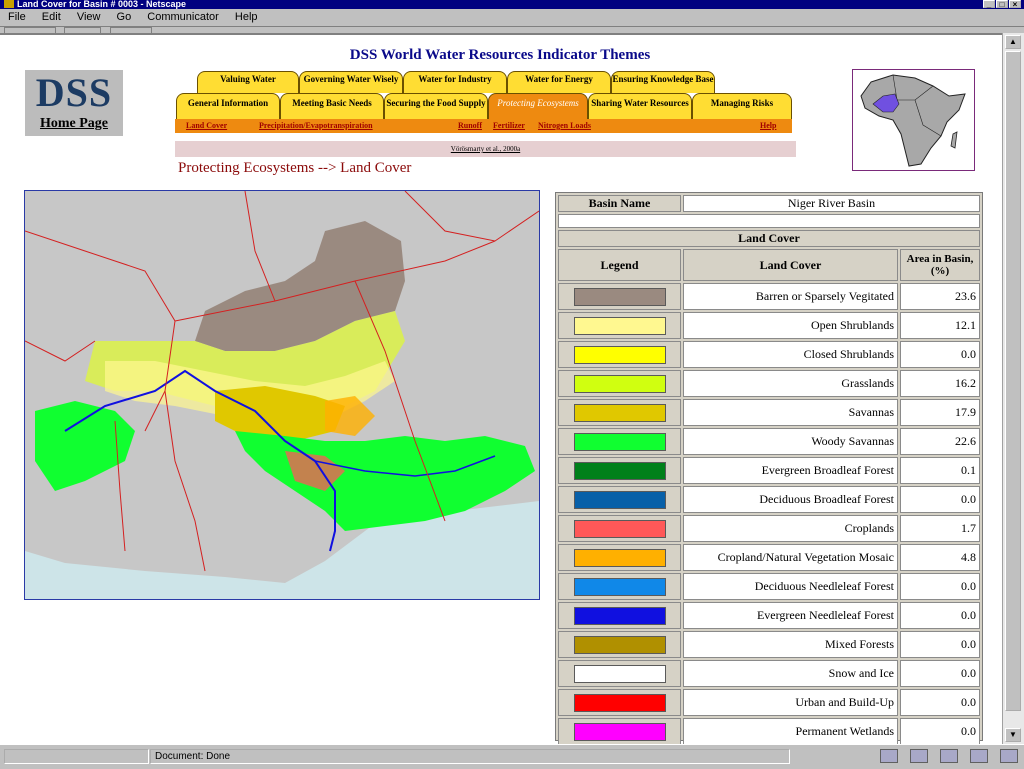 This screenshot has width=1024, height=769. I want to click on subnav-fertilizer: Fertilizer, so click(509, 126).